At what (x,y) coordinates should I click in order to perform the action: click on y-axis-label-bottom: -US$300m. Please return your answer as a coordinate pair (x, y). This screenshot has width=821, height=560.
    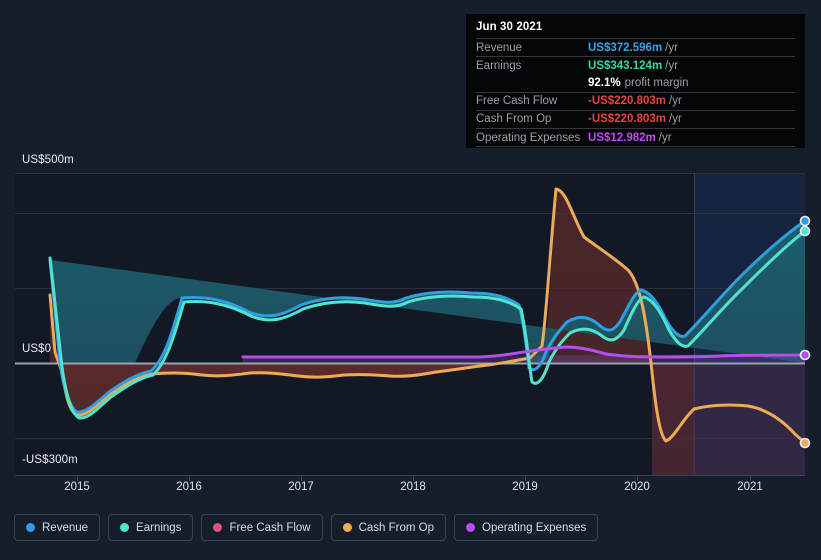
    Looking at the image, I should click on (50, 460).